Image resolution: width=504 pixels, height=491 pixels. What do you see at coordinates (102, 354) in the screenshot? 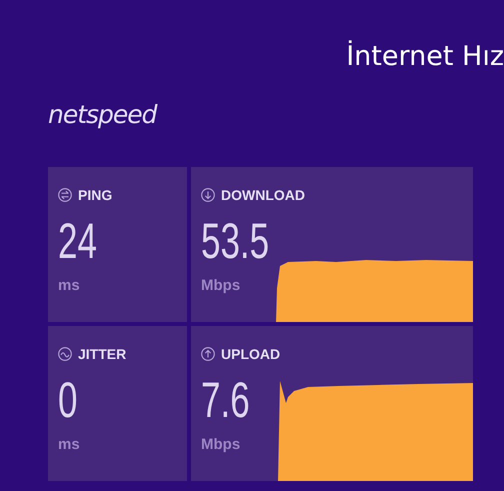
I see `metric-label: JITTER` at bounding box center [102, 354].